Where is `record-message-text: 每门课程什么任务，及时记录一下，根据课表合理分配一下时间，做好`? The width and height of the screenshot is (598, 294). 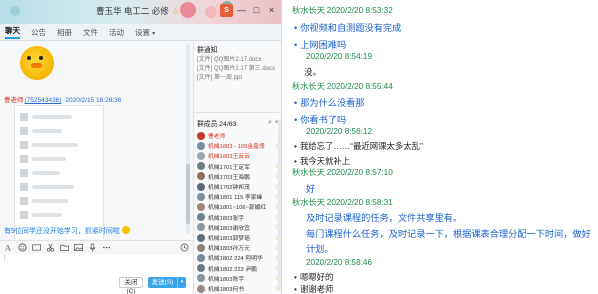
record-message-text: 每门课程什么任务，及时记录一下，根据课表合理分配一下时间，做好 is located at coordinates (448, 234).